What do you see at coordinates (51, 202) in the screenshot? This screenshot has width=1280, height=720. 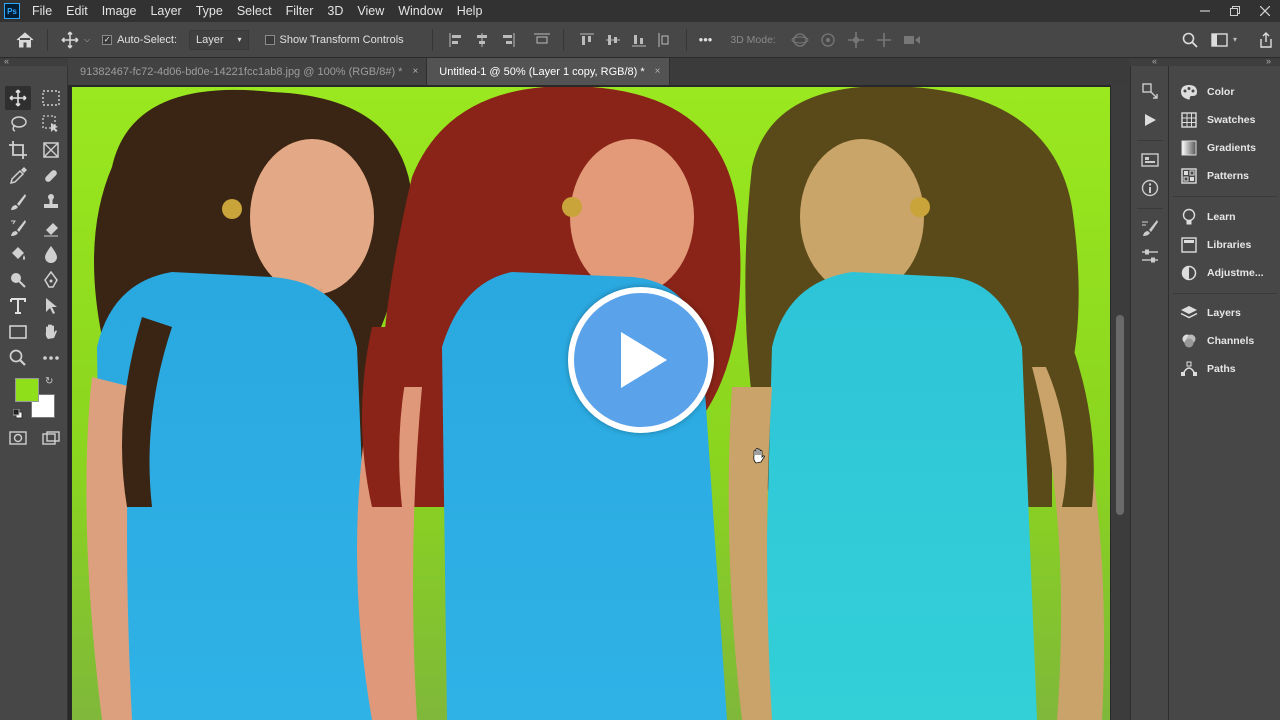 I see `clone-stamp-tool-icon` at bounding box center [51, 202].